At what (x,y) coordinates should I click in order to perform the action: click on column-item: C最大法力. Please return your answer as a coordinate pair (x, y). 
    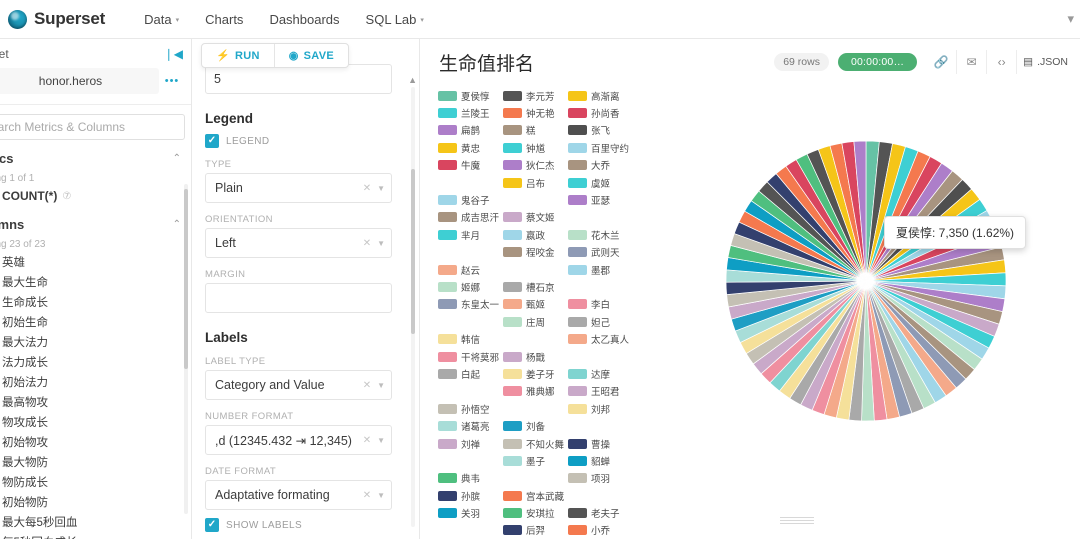
    Looking at the image, I should click on (95, 342).